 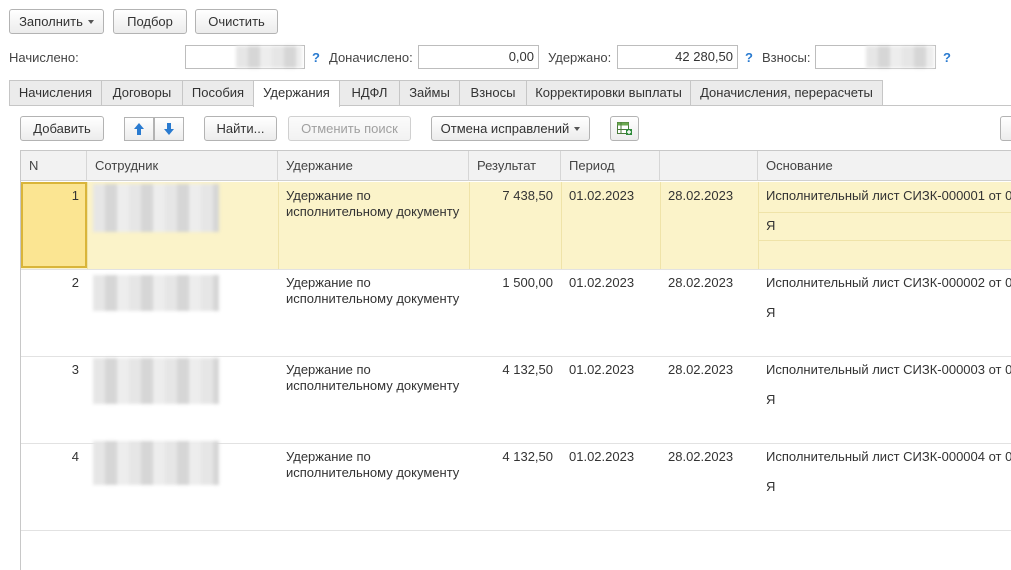 What do you see at coordinates (478, 57) in the screenshot?
I see `extra-accrued-field: 0,00` at bounding box center [478, 57].